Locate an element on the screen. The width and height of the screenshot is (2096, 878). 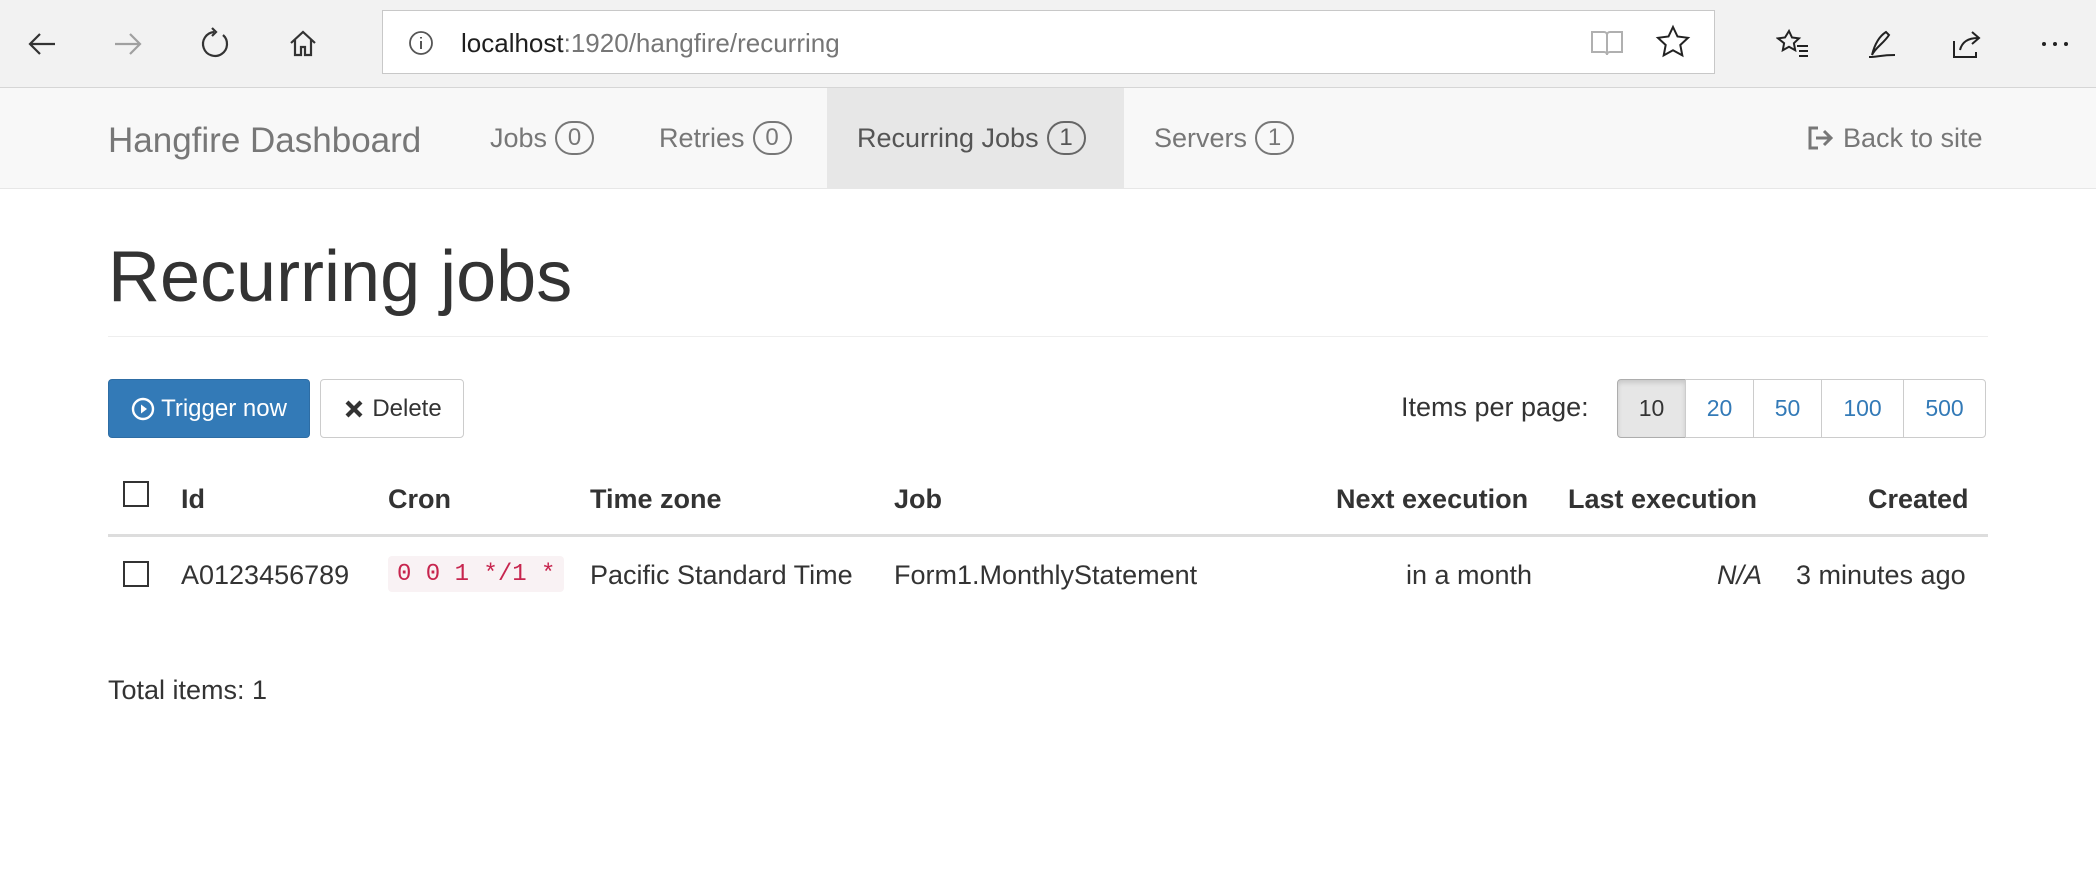
select-all-checkbox is located at coordinates (136, 494).